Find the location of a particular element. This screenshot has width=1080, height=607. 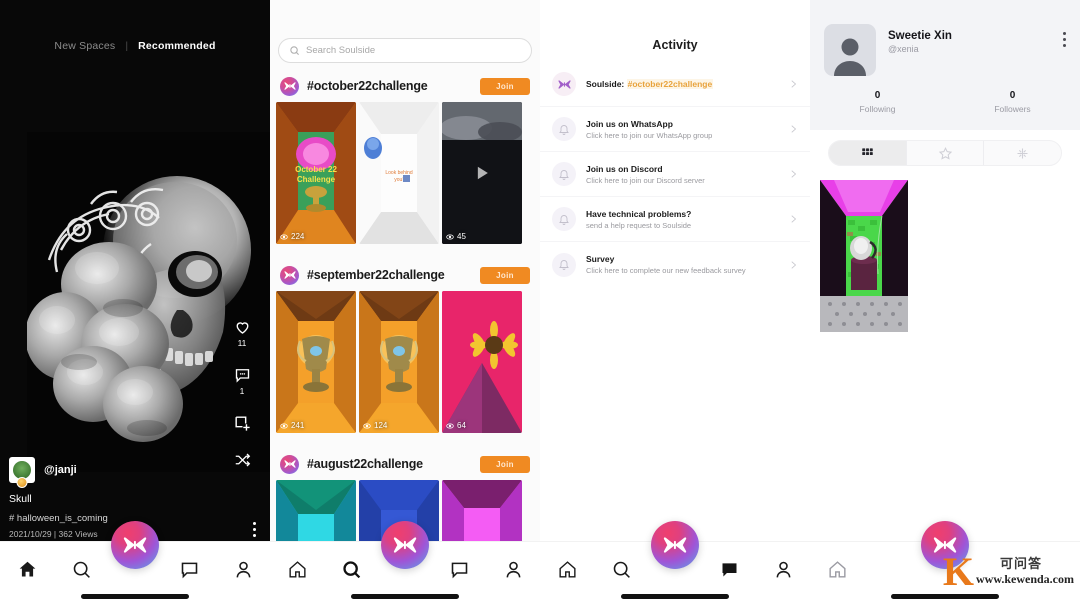

butterfly-fab-icon is located at coordinates (405, 545).